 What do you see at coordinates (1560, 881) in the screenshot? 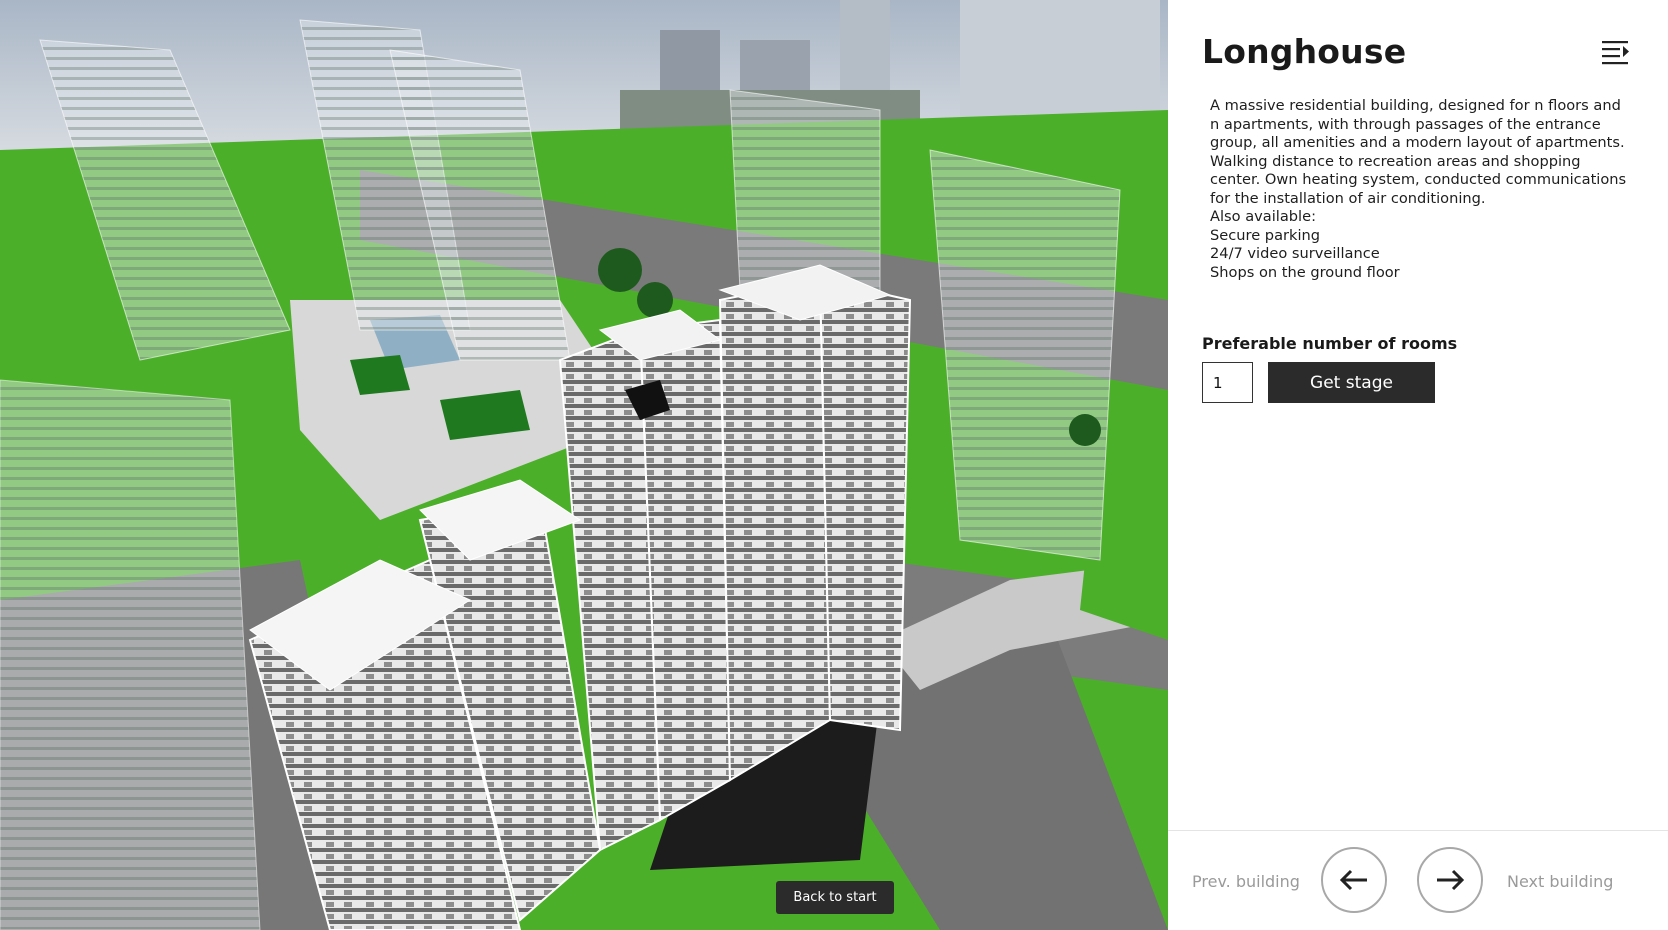
I see `next-building-link: Next building` at bounding box center [1560, 881].